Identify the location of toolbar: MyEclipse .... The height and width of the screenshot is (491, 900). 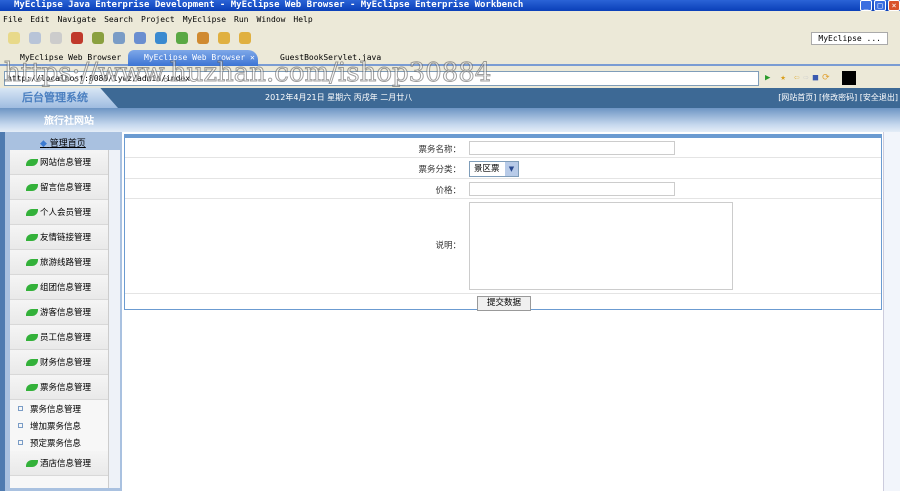
(450, 38).